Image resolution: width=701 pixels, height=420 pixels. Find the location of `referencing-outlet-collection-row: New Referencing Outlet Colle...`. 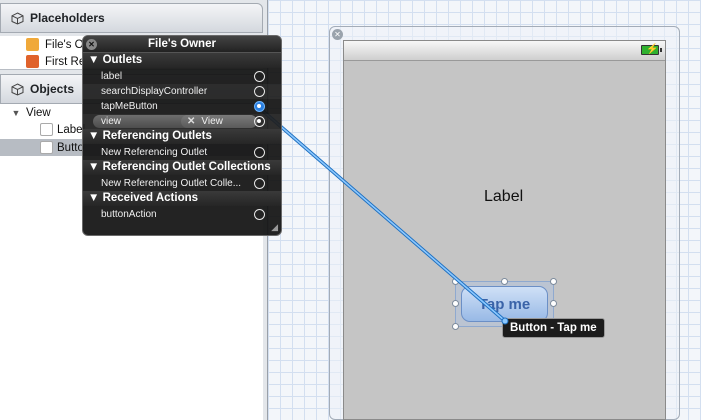

referencing-outlet-collection-row: New Referencing Outlet Colle... is located at coordinates (182, 183).